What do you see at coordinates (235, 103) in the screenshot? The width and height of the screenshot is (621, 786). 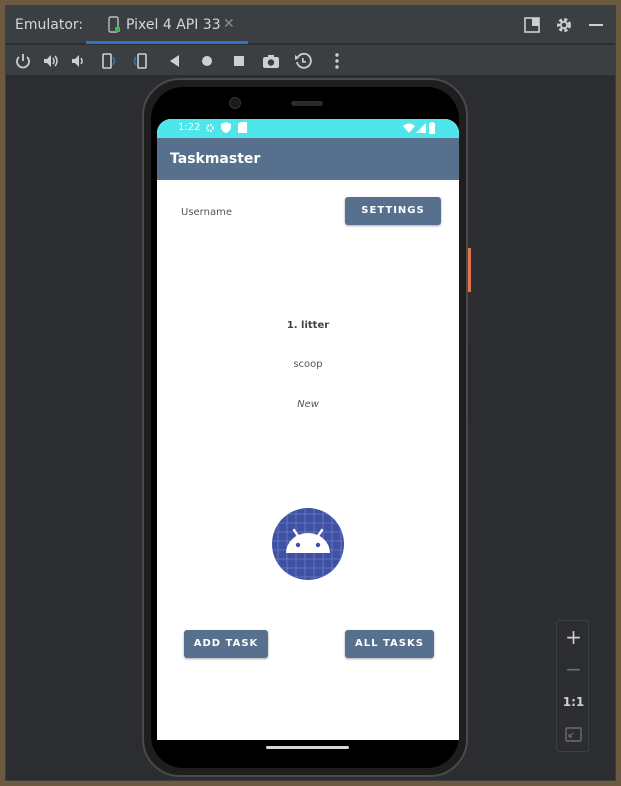 I see `front-camera` at bounding box center [235, 103].